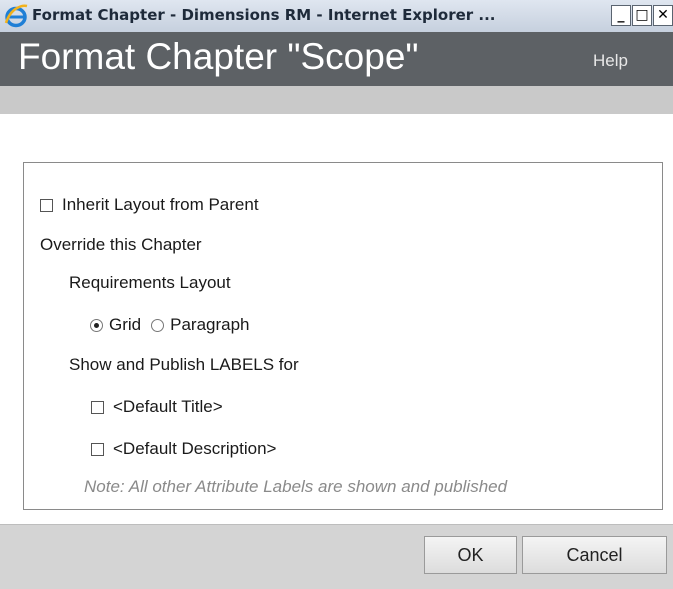  Describe the element at coordinates (210, 324) in the screenshot. I see `paragraph-radio-label: Paragraph` at that location.